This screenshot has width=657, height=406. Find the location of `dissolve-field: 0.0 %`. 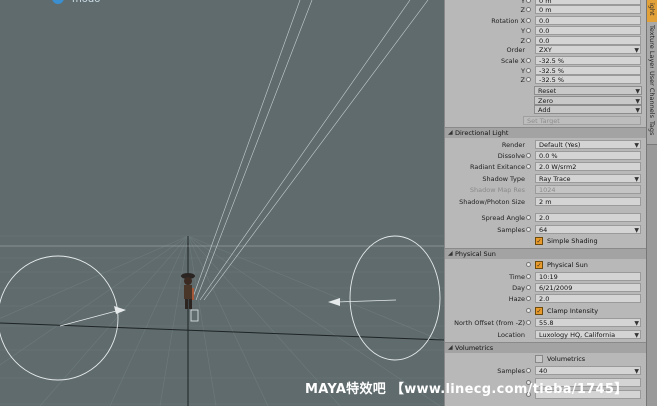

dissolve-field: 0.0 % is located at coordinates (588, 155).